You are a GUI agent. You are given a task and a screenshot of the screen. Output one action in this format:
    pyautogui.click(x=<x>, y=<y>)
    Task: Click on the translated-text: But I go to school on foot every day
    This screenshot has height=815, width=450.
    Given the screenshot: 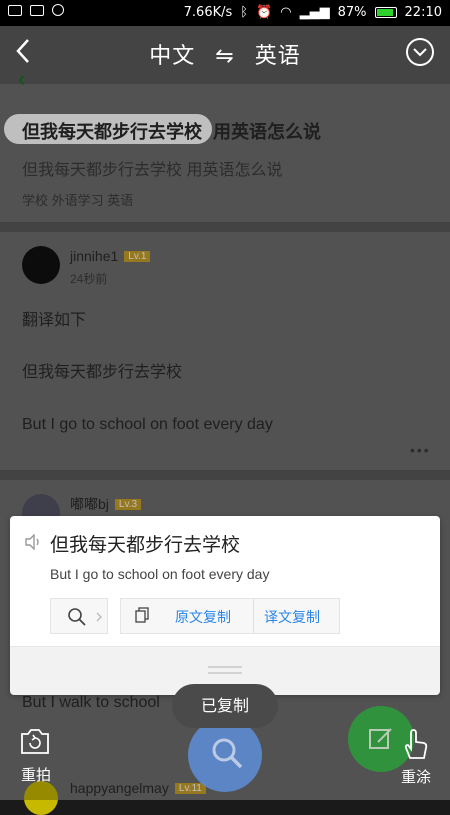 What is the action you would take?
    pyautogui.click(x=160, y=574)
    